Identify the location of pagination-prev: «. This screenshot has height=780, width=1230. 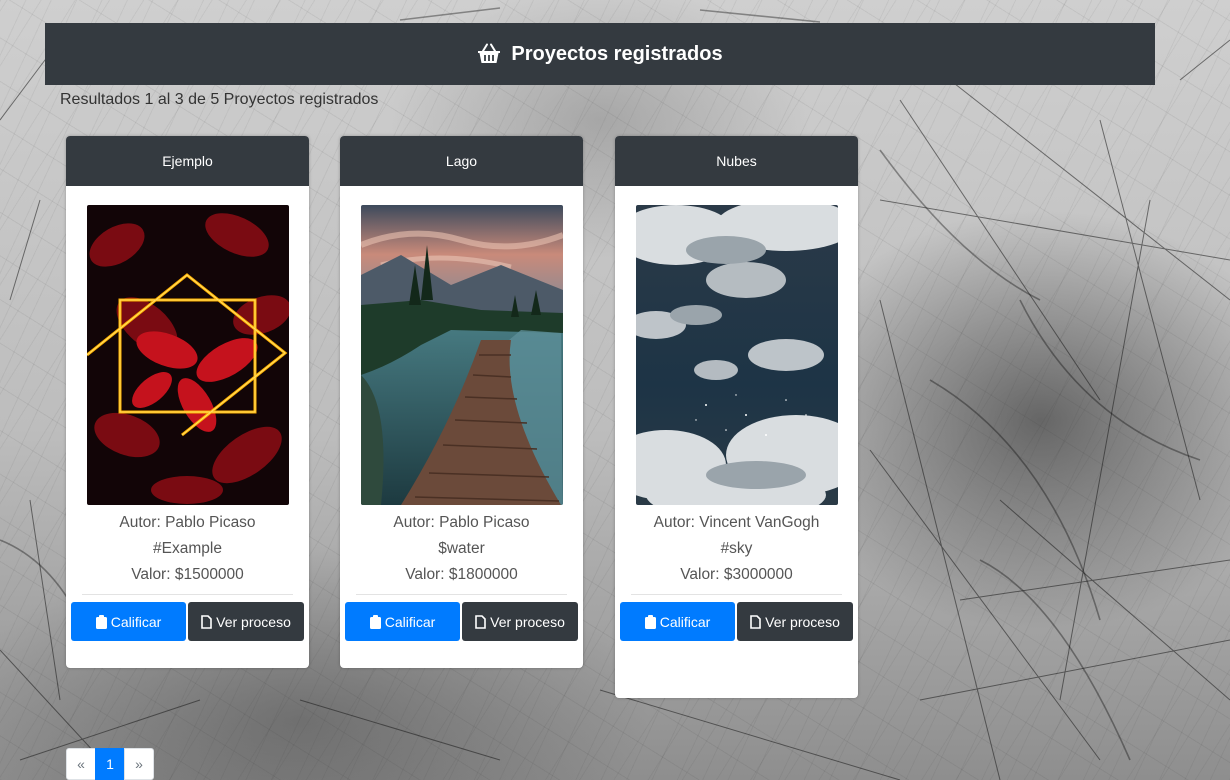
(81, 764).